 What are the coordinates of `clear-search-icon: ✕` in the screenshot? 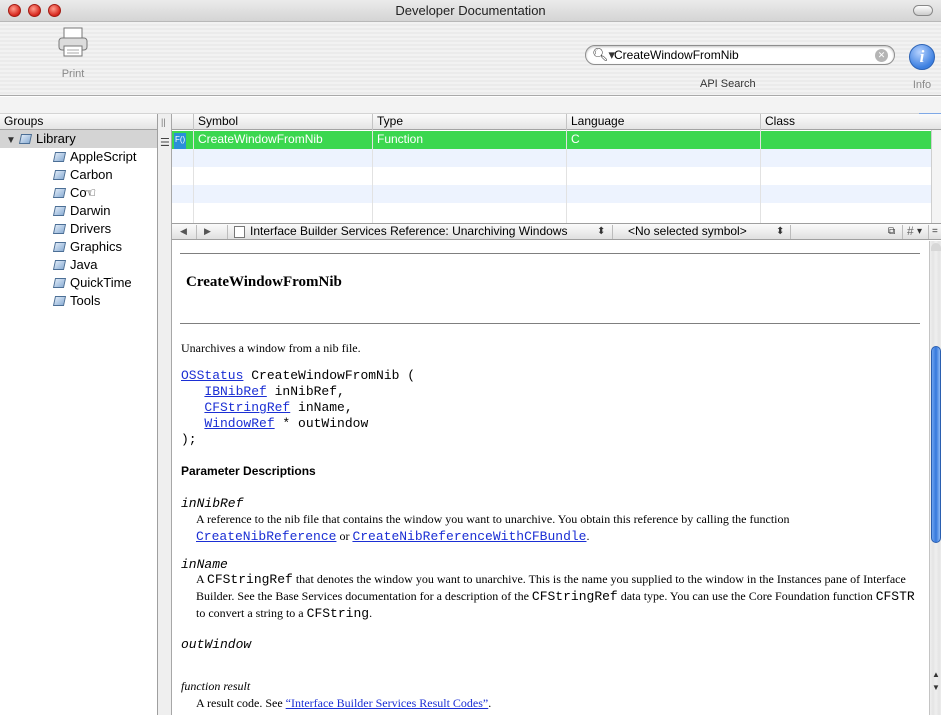 It's located at (881, 55).